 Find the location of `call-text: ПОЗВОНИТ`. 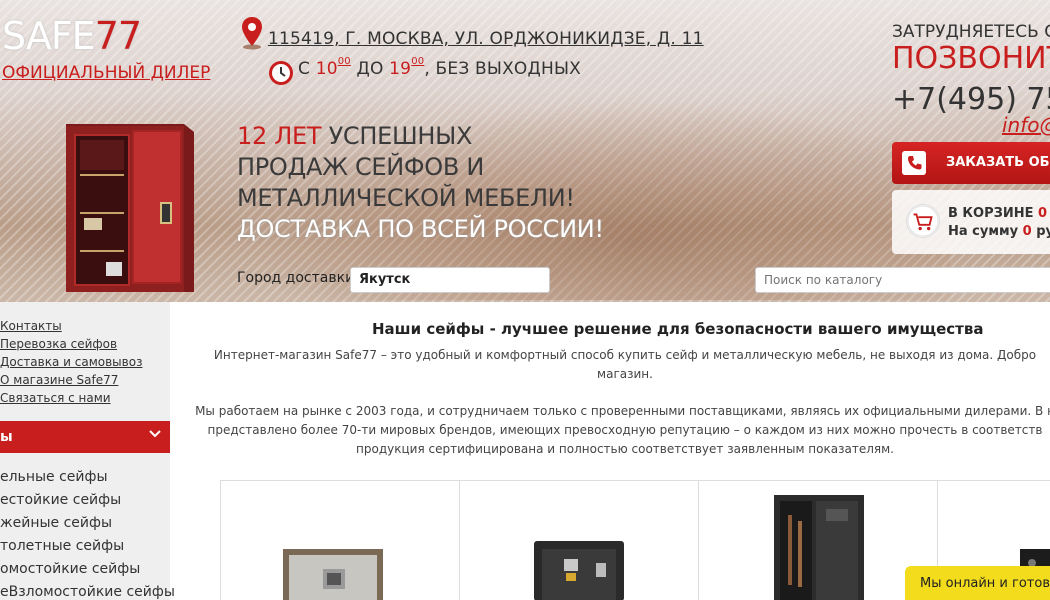

call-text: ПОЗВОНИТ is located at coordinates (971, 58).